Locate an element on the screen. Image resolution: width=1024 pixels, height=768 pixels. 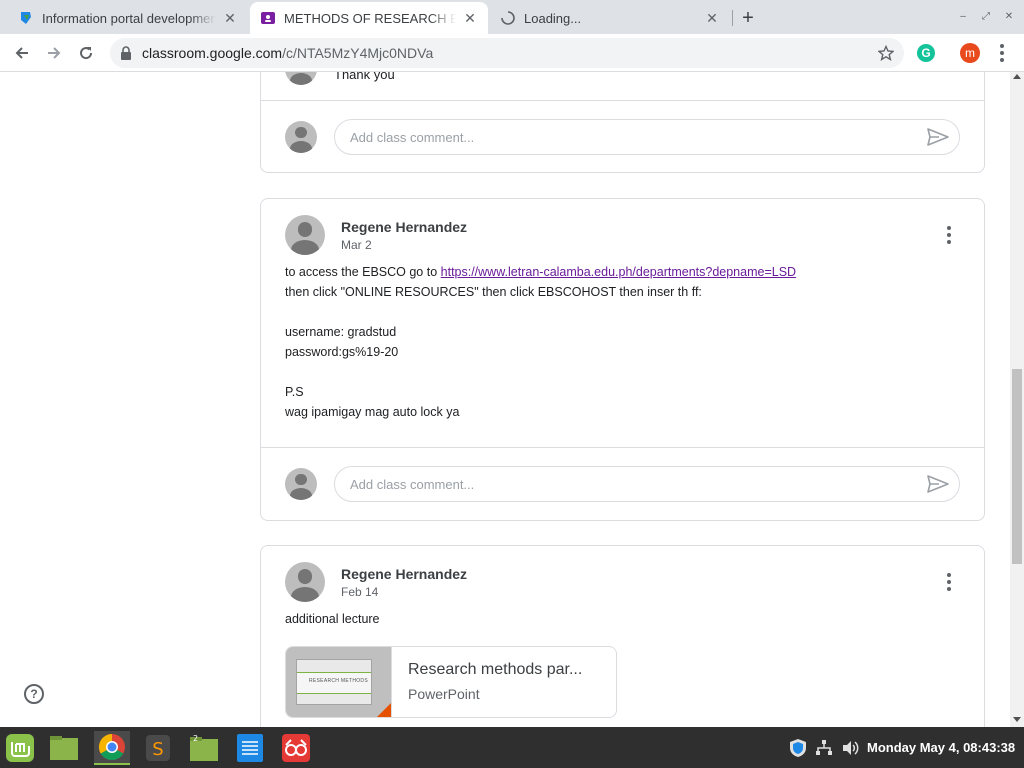
tab-title: METHODS OF RESEARCH BSIT is located at coordinates (370, 18).